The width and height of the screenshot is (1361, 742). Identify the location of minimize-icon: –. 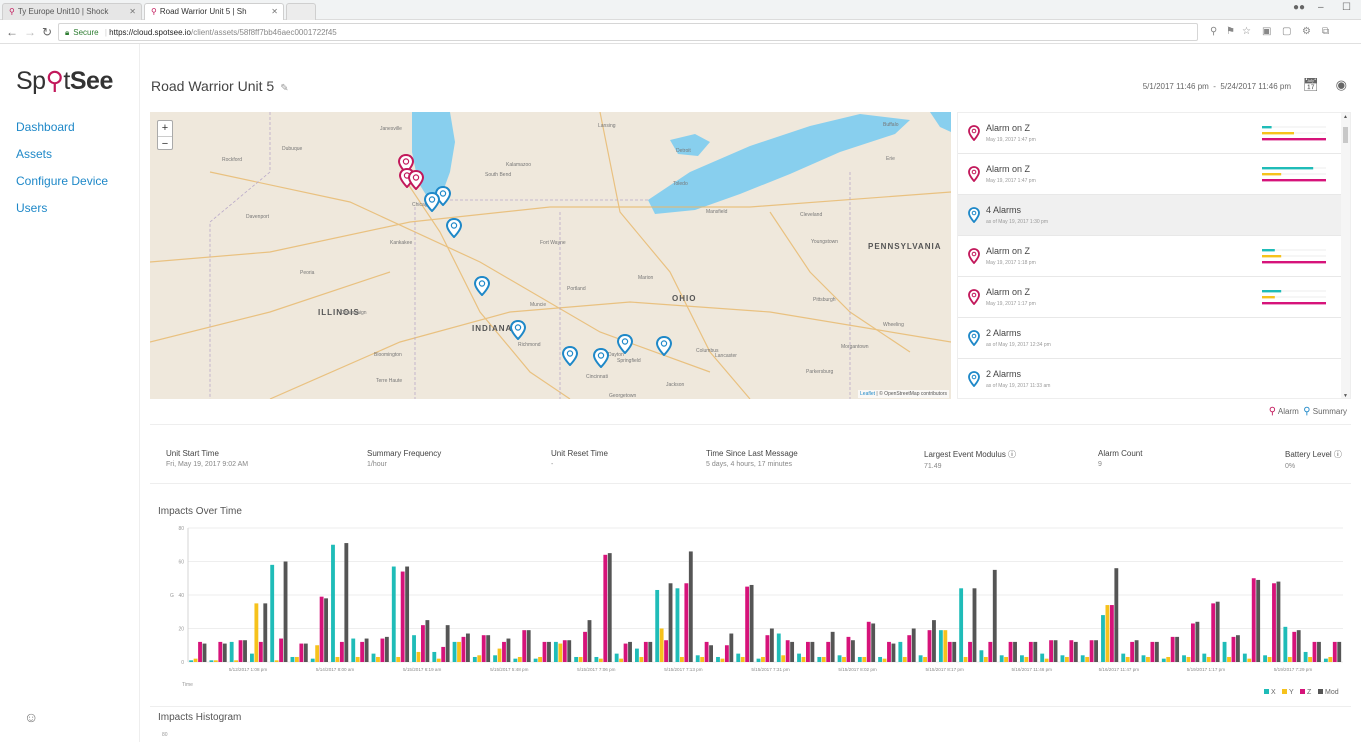
(1321, 7).